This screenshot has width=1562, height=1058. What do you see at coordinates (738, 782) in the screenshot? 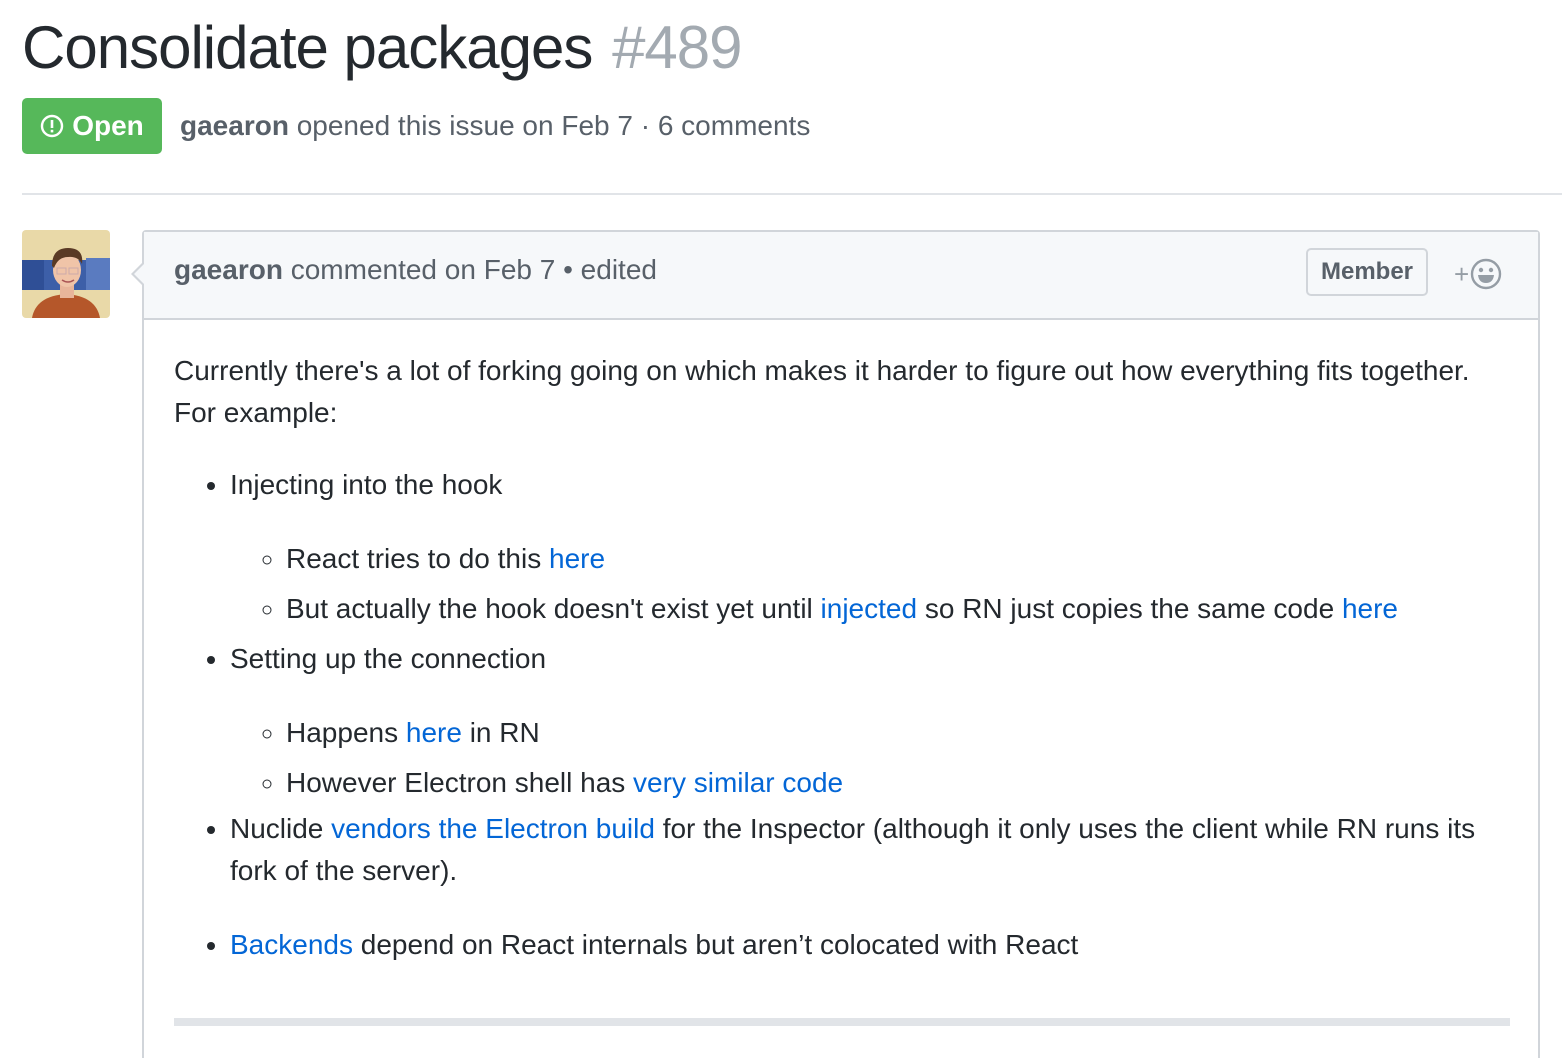
I see `electron-code-link: very similar code` at bounding box center [738, 782].